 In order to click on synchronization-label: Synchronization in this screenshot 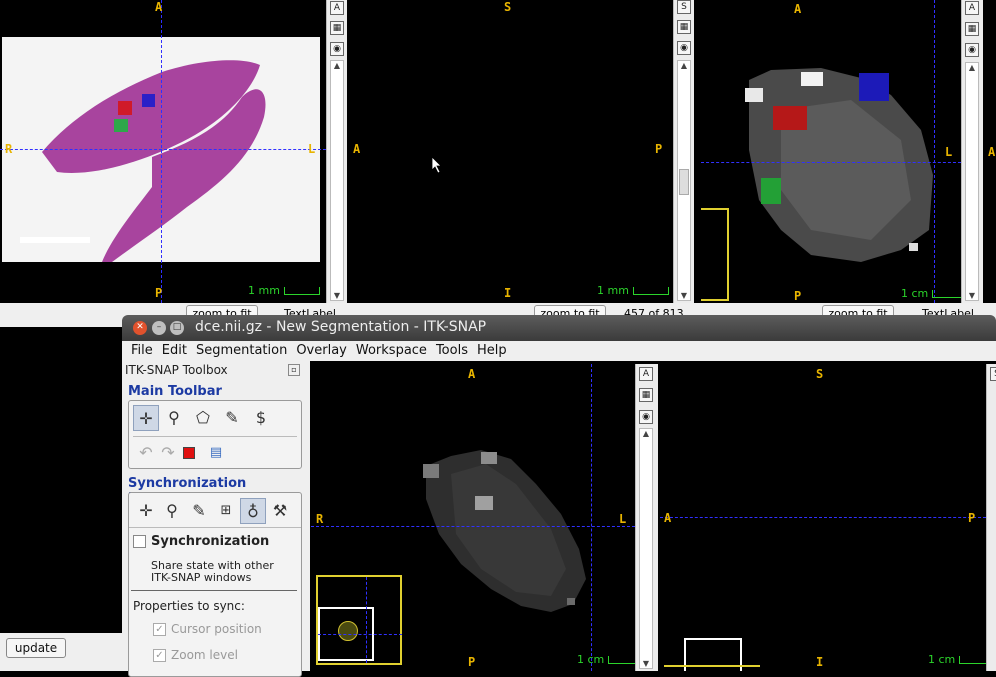, I will do `click(210, 541)`.